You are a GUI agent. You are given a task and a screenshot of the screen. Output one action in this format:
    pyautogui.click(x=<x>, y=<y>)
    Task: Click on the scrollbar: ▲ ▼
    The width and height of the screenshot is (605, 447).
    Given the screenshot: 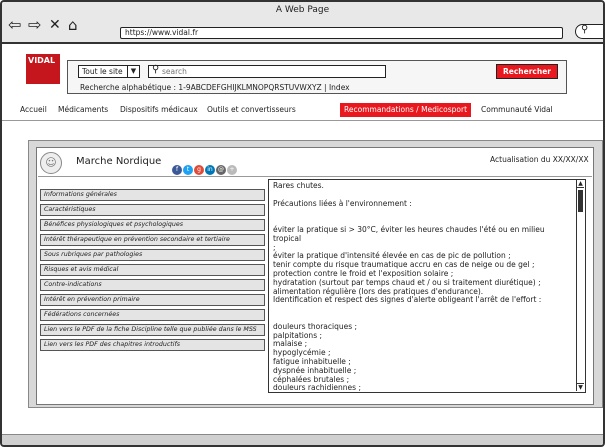 What is the action you would take?
    pyautogui.click(x=580, y=285)
    